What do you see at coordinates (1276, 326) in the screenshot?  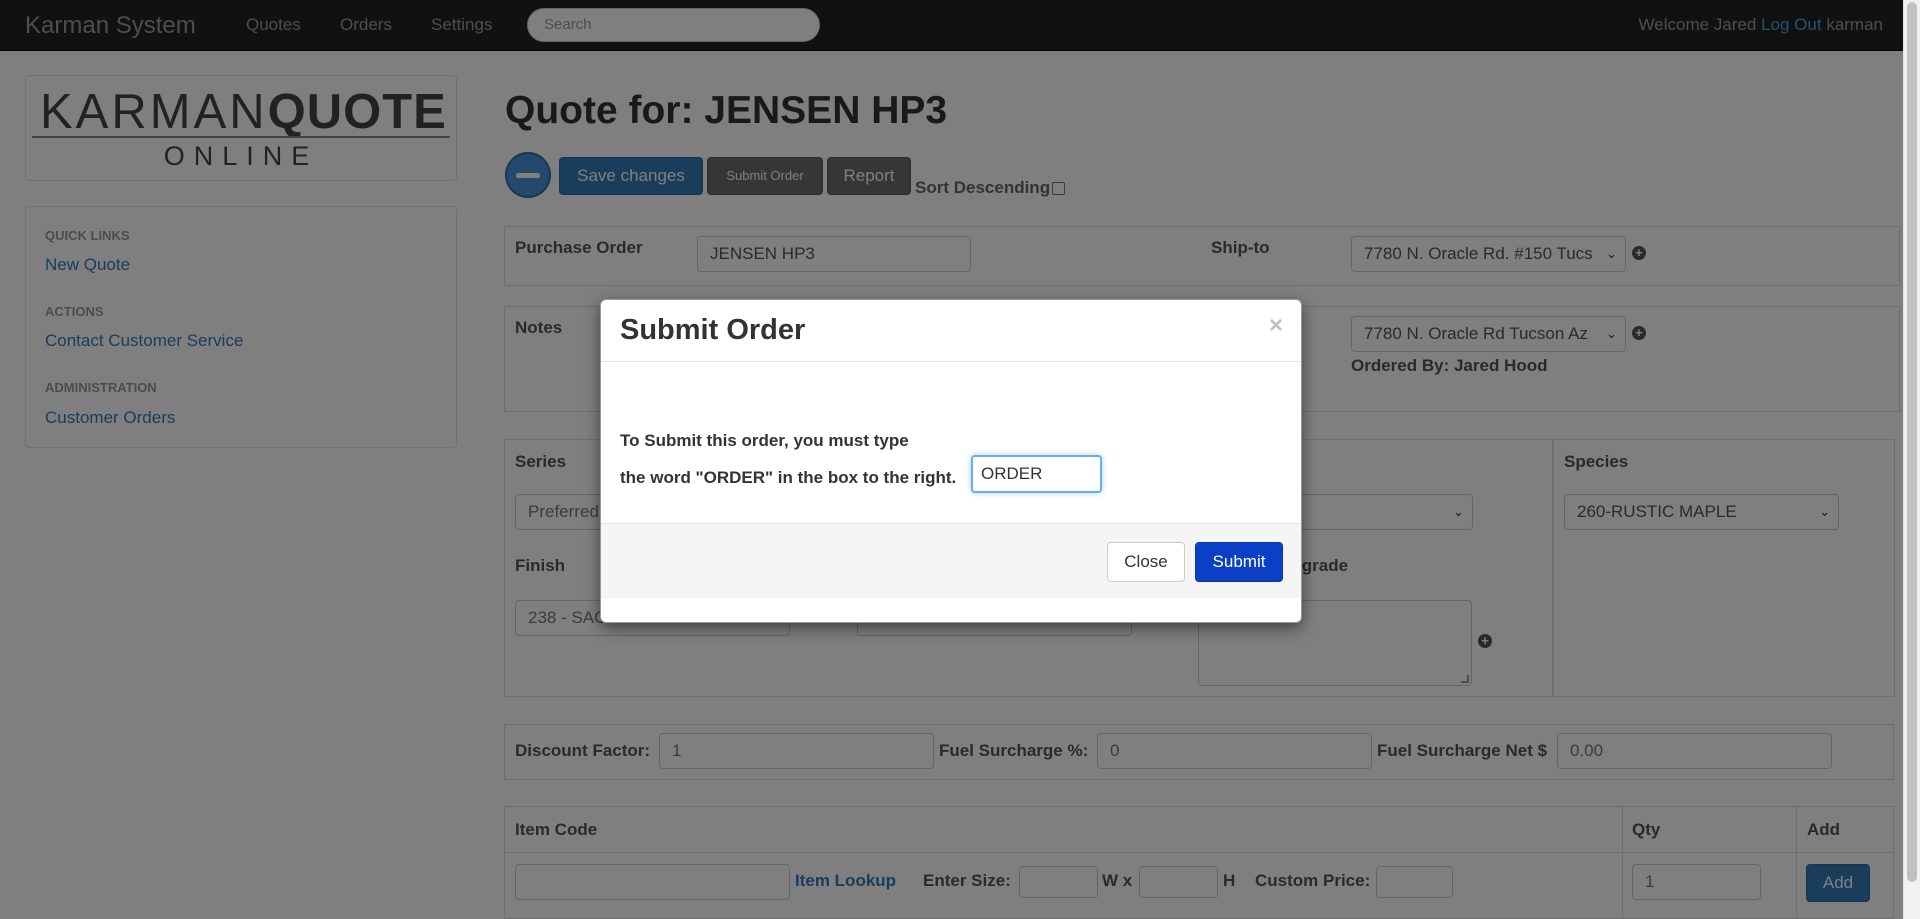 I see `close-icon: ×` at bounding box center [1276, 326].